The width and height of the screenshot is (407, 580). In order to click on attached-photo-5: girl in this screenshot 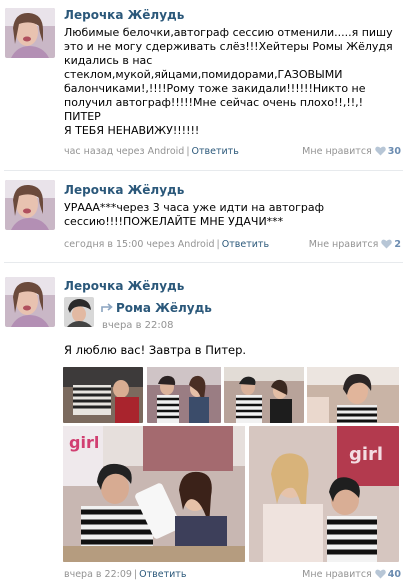, I will do `click(154, 494)`.